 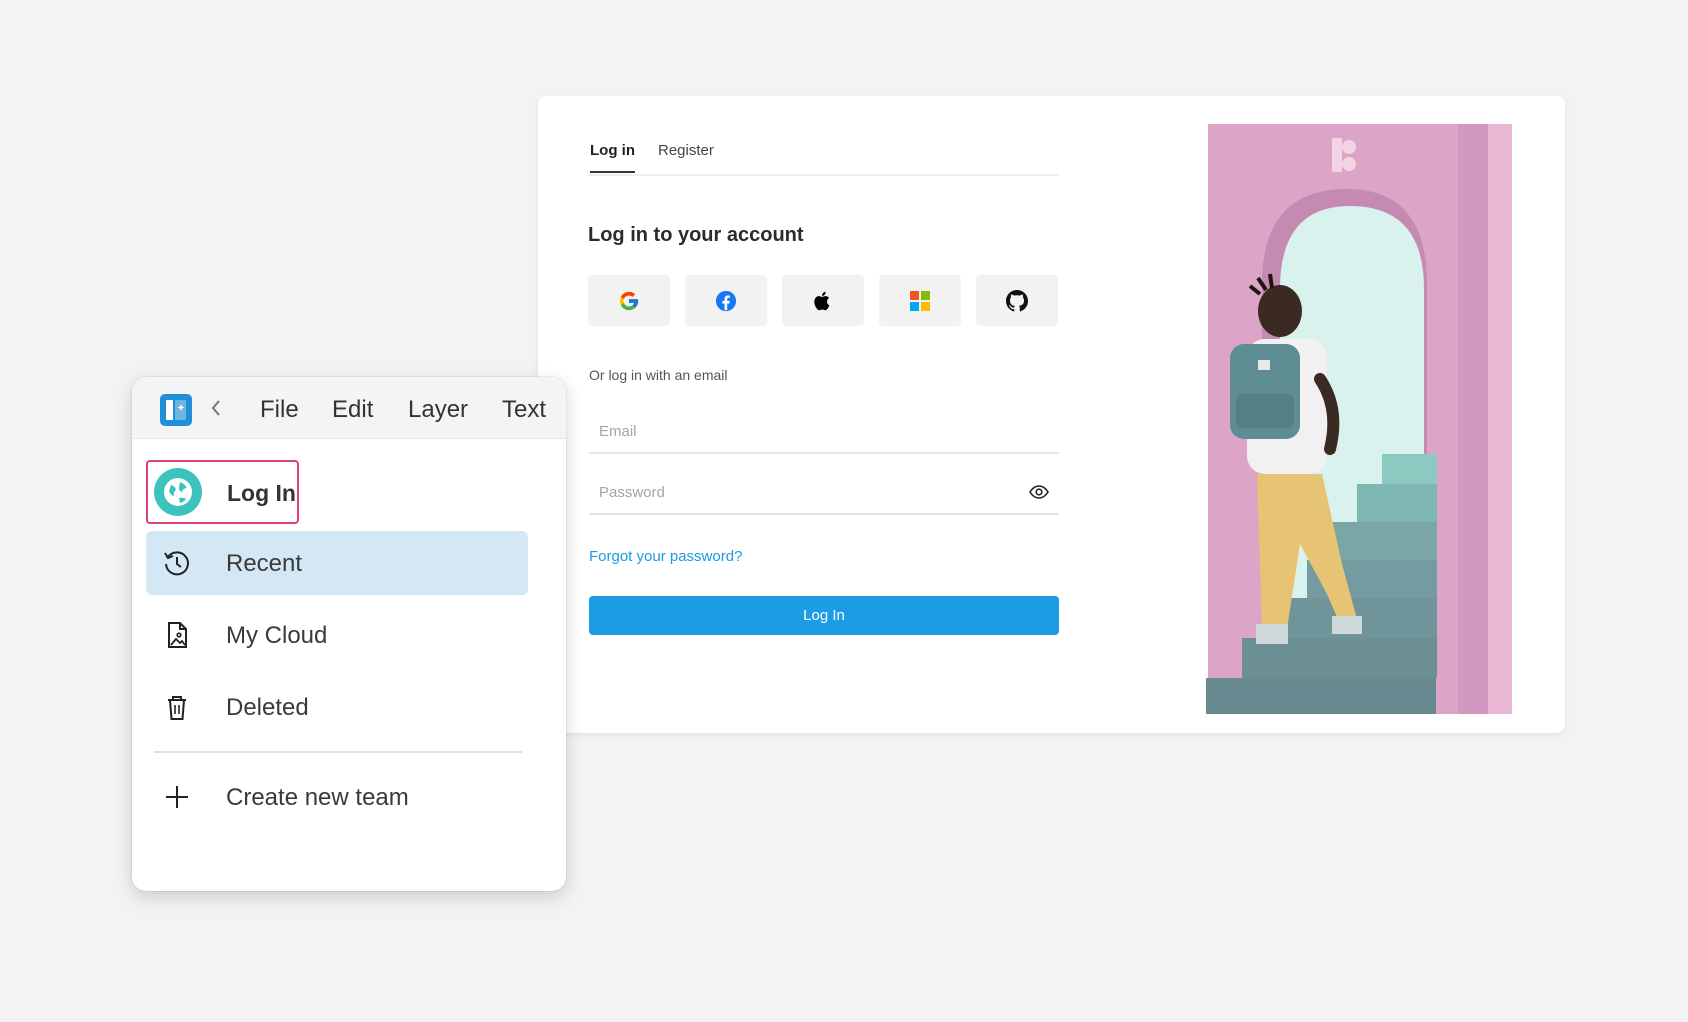 What do you see at coordinates (438, 410) in the screenshot?
I see `menu-layer: Layer` at bounding box center [438, 410].